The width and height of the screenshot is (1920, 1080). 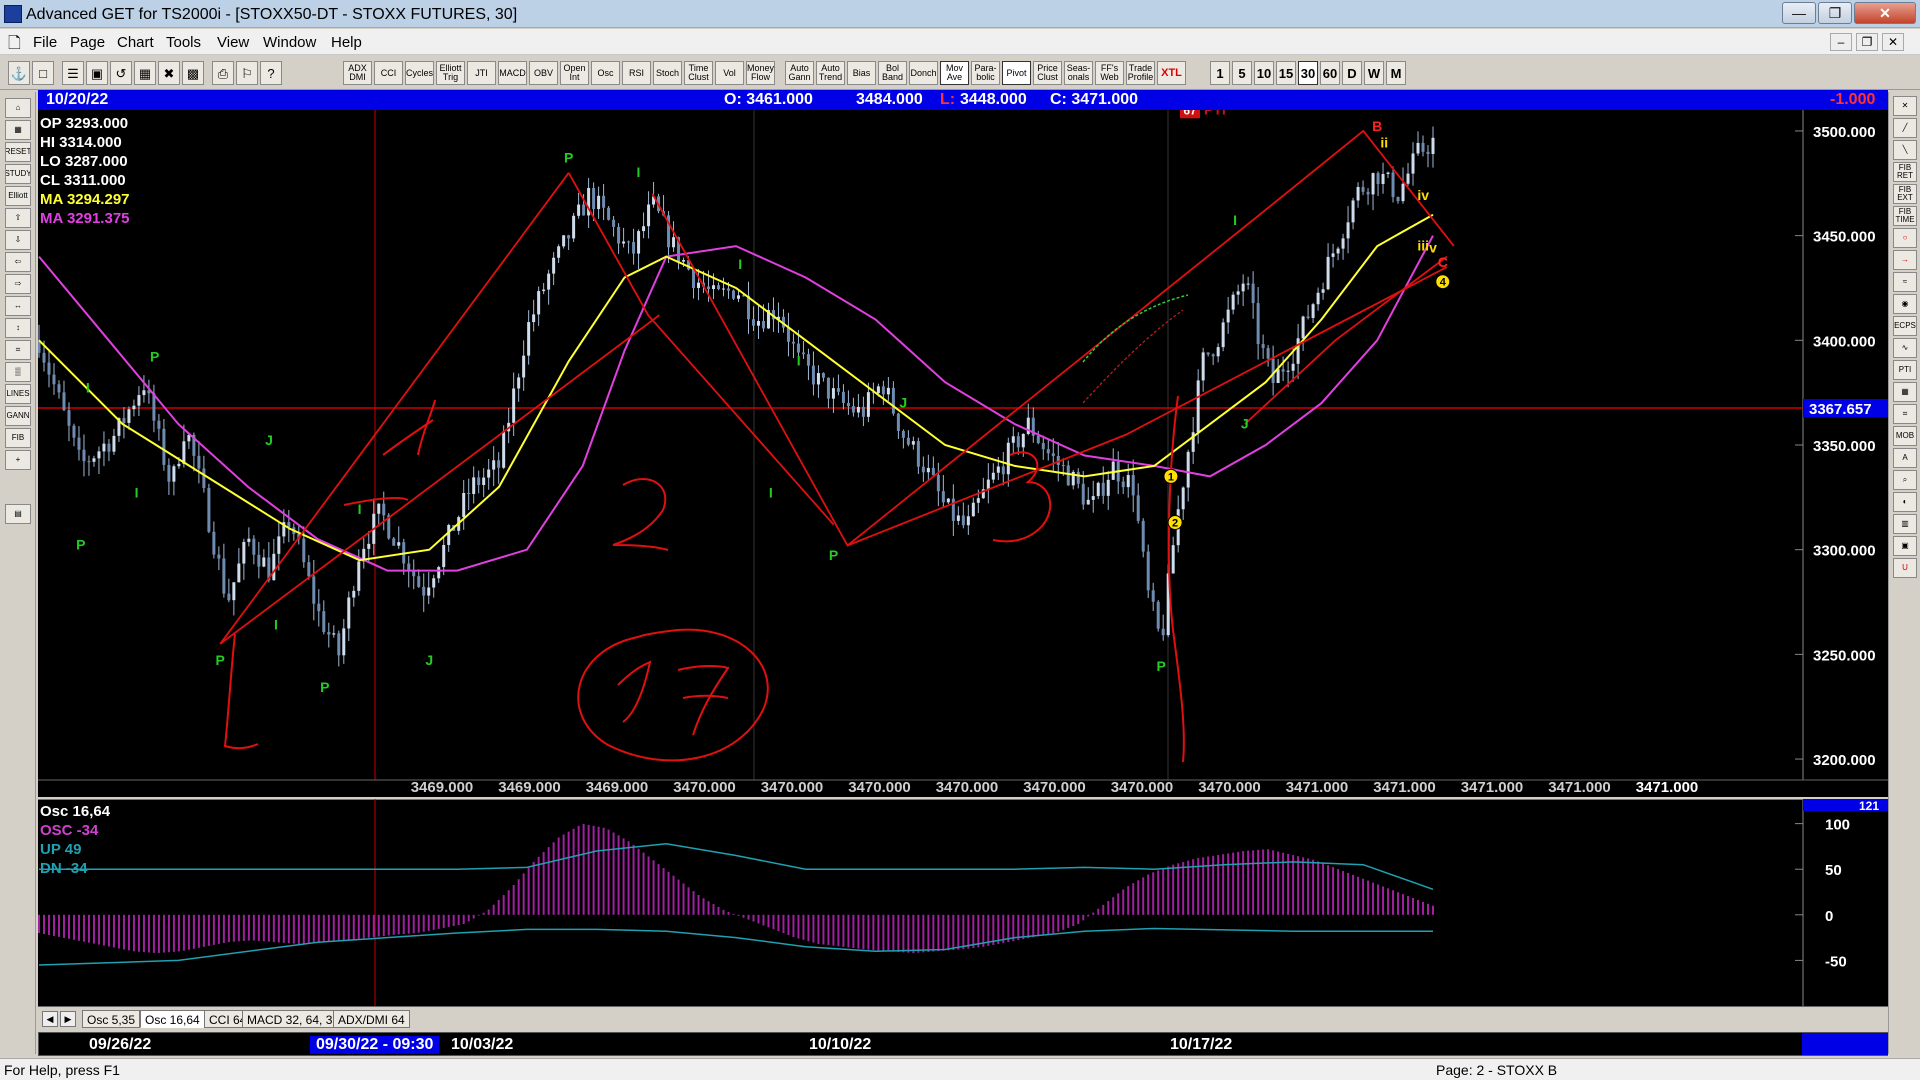 What do you see at coordinates (1308, 73) in the screenshot?
I see `interval-button-30: 30` at bounding box center [1308, 73].